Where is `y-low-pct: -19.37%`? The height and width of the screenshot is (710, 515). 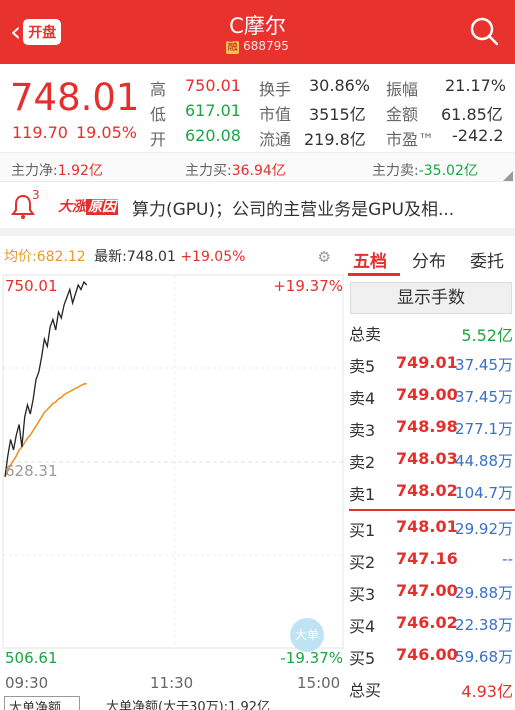
y-low-pct: -19.37% is located at coordinates (311, 658).